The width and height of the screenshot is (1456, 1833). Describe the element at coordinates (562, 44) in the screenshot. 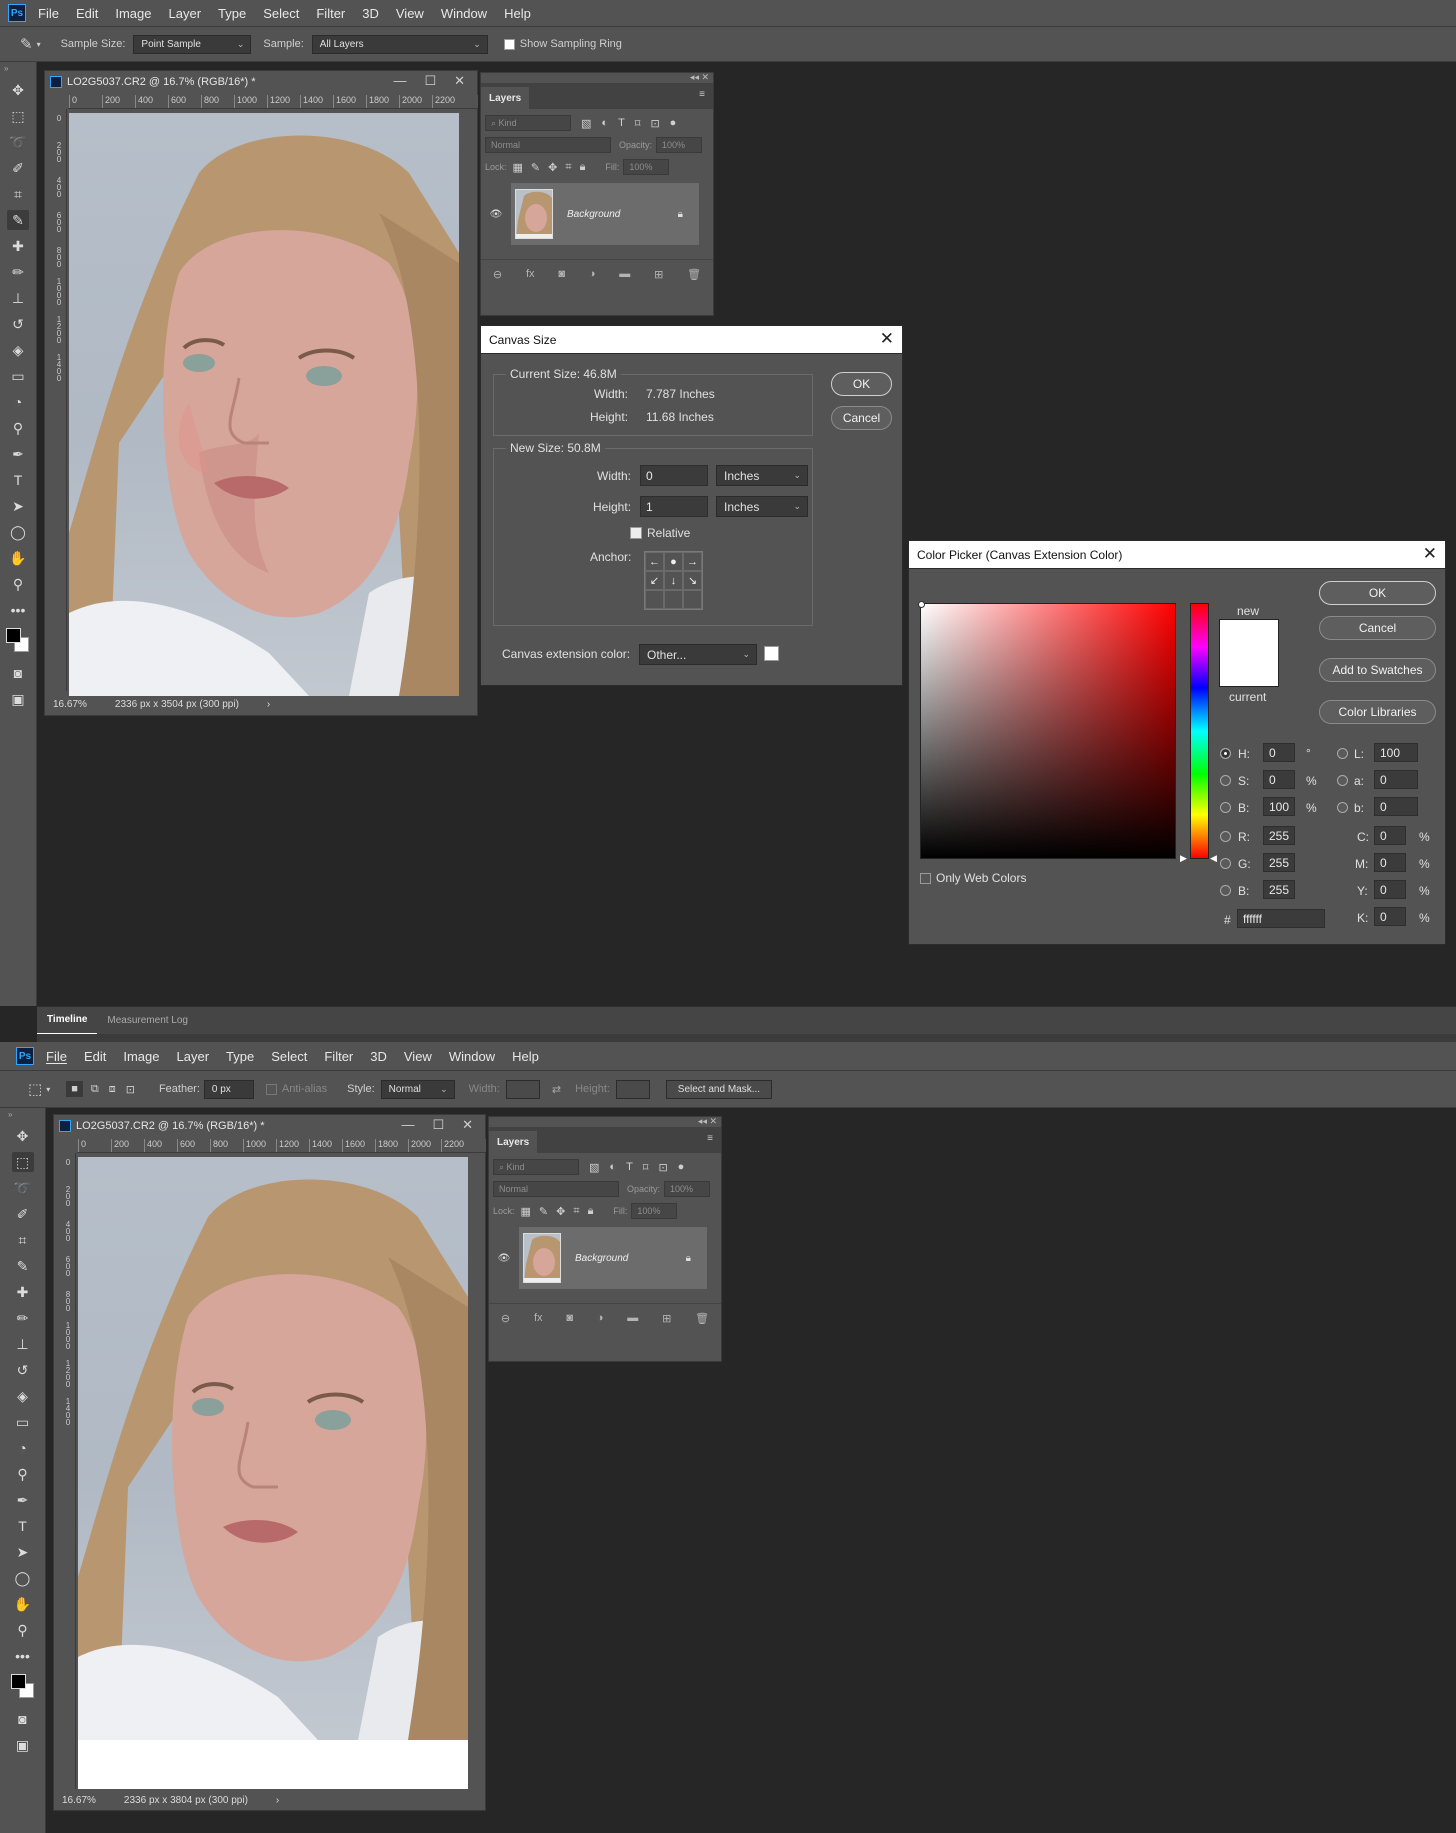

I see `sampling-ring-checkbox: Show Sampling Ring` at that location.